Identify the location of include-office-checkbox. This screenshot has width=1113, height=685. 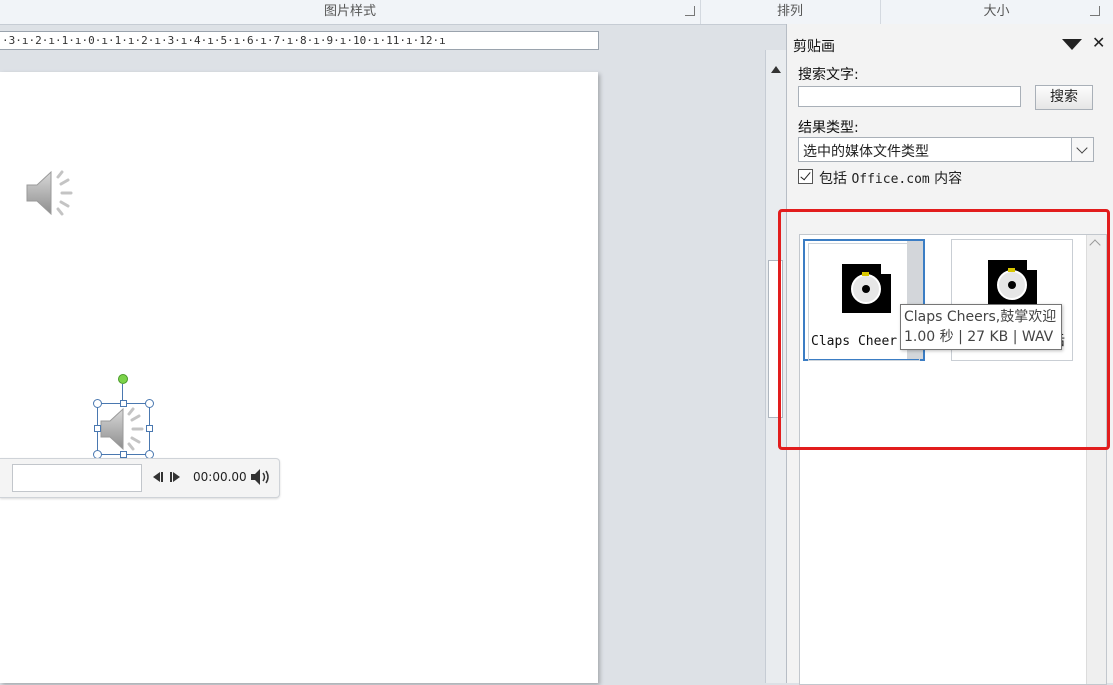
(805, 176).